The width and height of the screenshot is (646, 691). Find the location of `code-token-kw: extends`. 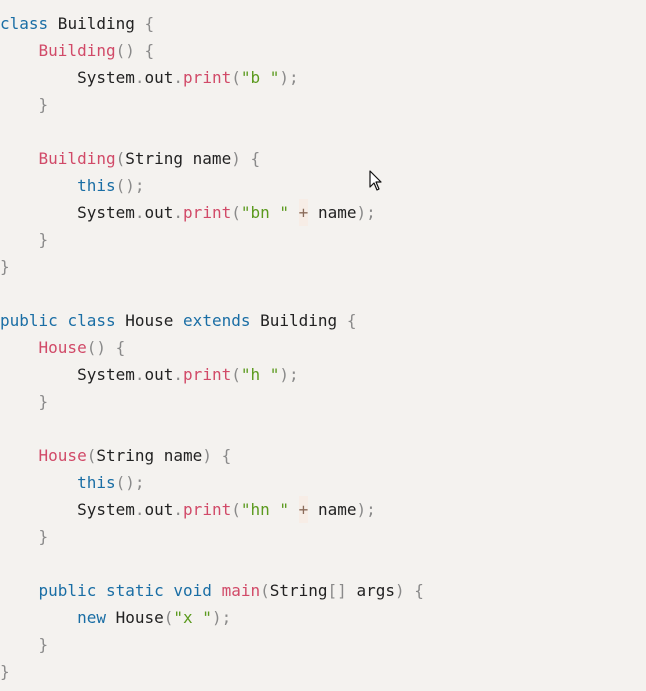

code-token-kw: extends is located at coordinates (217, 320).